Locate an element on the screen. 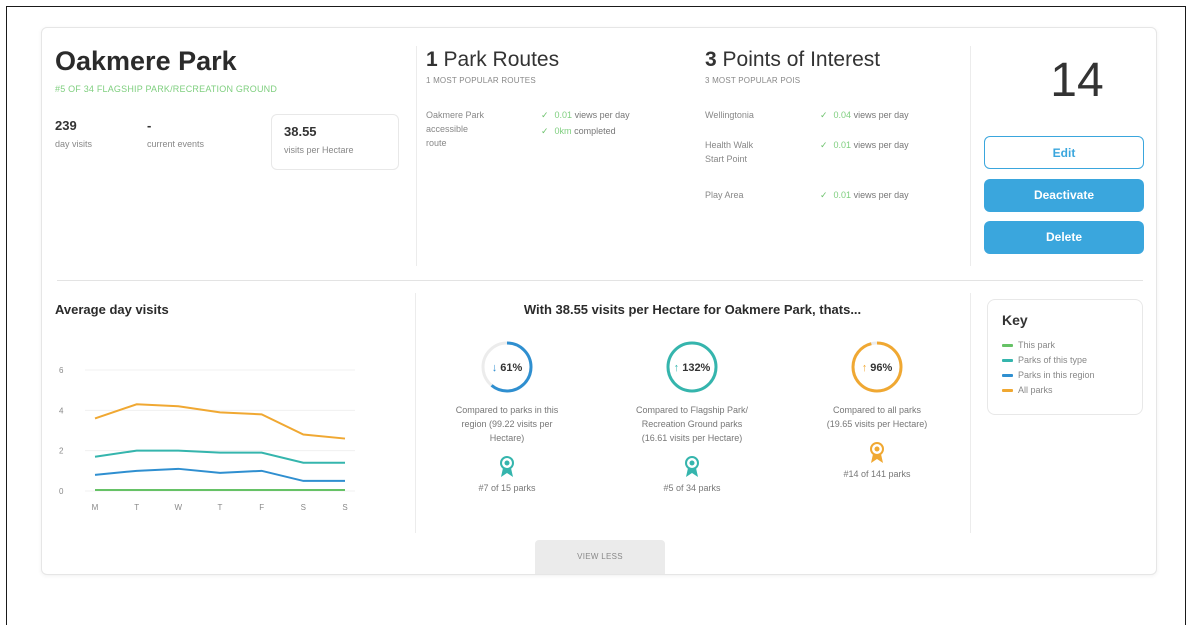  current-events-label: current events is located at coordinates (176, 144).